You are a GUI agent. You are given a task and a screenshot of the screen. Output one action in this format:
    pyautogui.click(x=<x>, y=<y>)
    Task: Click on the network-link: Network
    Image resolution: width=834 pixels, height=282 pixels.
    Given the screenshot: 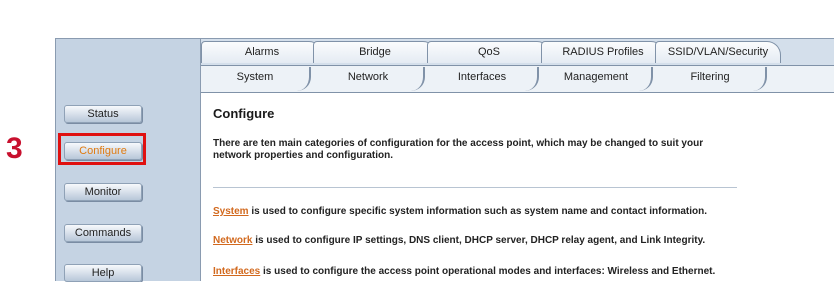 What is the action you would take?
    pyautogui.click(x=232, y=240)
    